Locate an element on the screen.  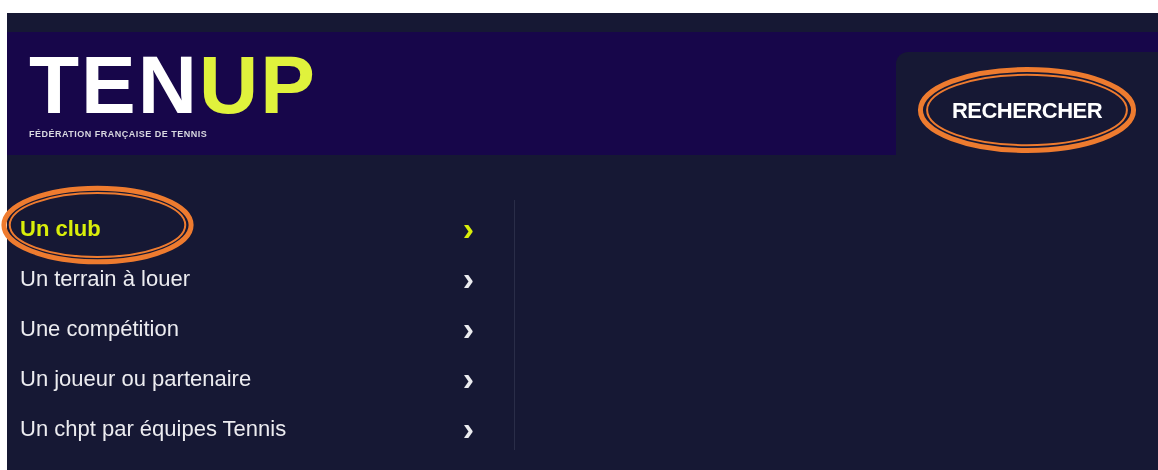
menu-item: Un club › is located at coordinates (247, 228).